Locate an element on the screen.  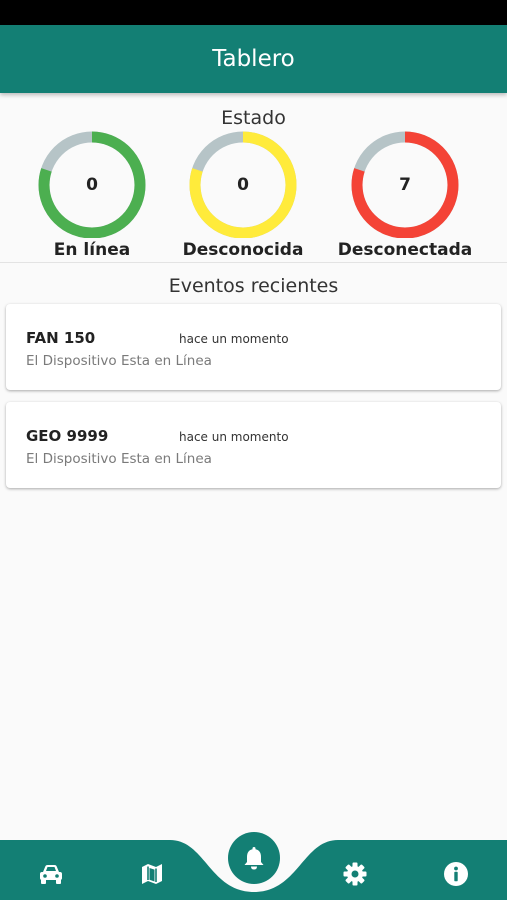
page-title: Tablero is located at coordinates (253, 59).